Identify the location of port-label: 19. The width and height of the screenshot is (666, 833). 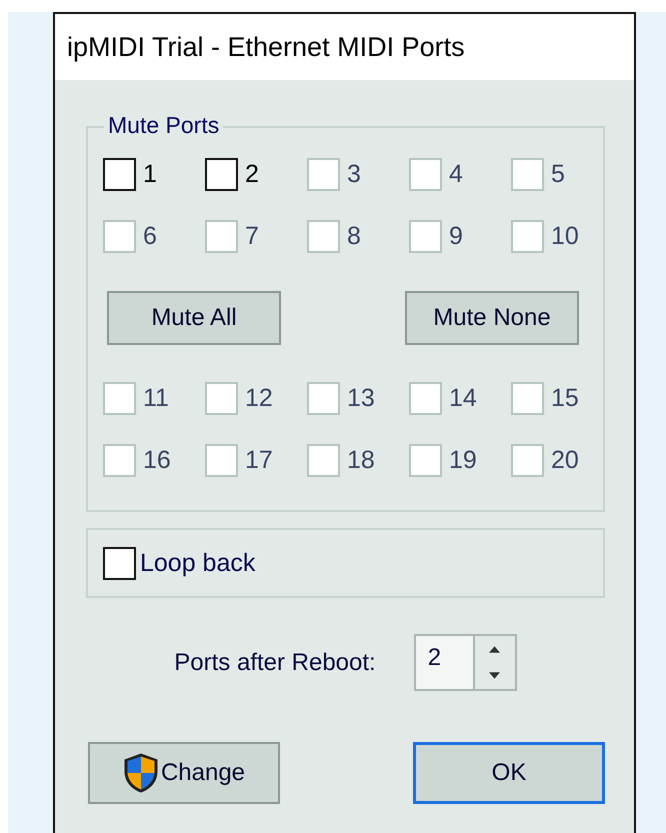
(463, 460).